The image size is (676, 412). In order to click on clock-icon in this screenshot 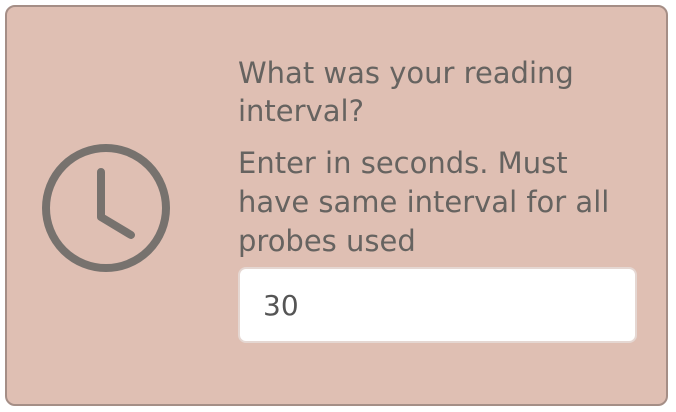, I will do `click(106, 208)`.